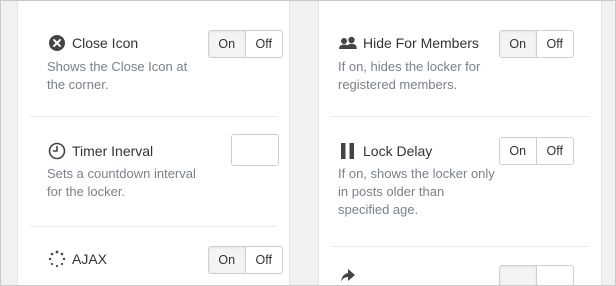 The height and width of the screenshot is (286, 616). What do you see at coordinates (460, 266) in the screenshot?
I see `option-partial` at bounding box center [460, 266].